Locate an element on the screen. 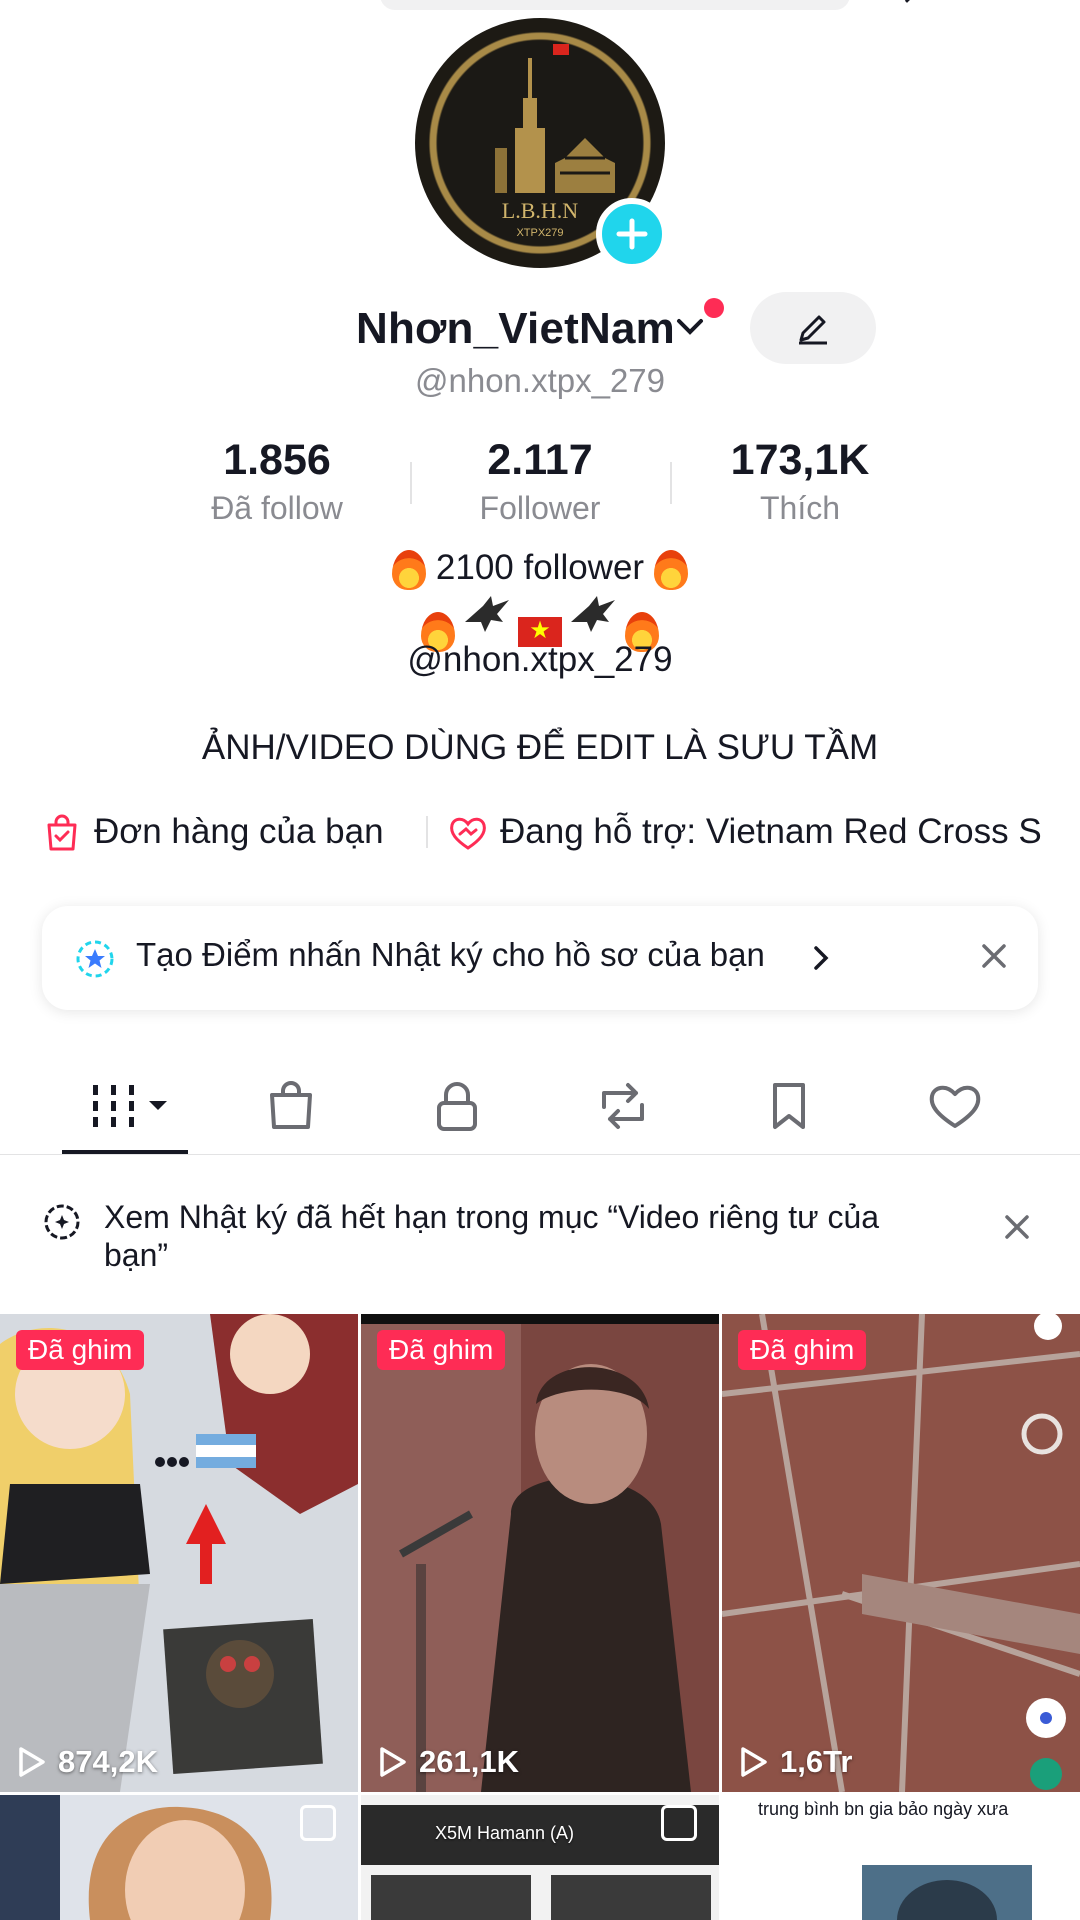  bio-line-4: ẢNH/VIDEO DÙNG ĐỂ EDIT LÀ SƯU TẦM is located at coordinates (540, 747).